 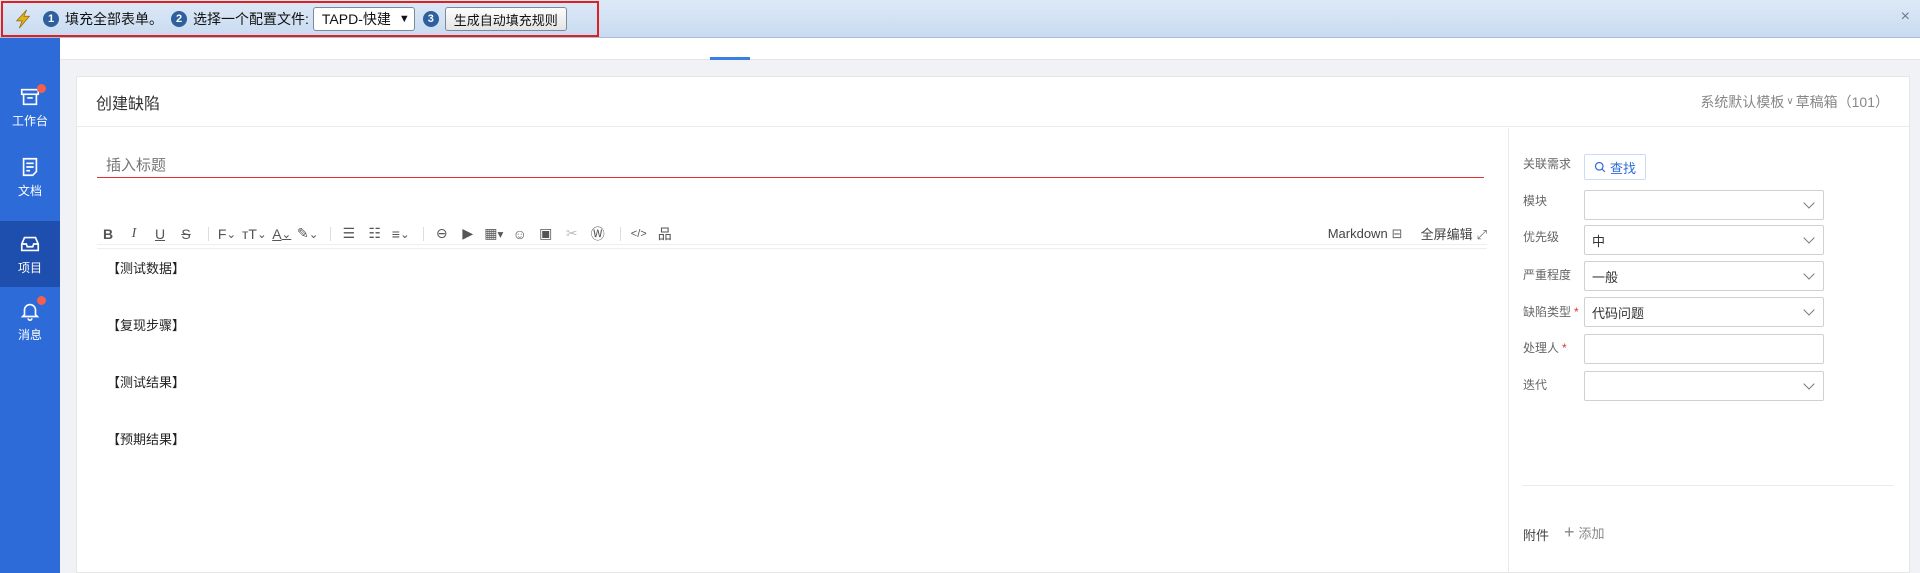 I want to click on step-1: 1 填充全部表单。, so click(x=103, y=19).